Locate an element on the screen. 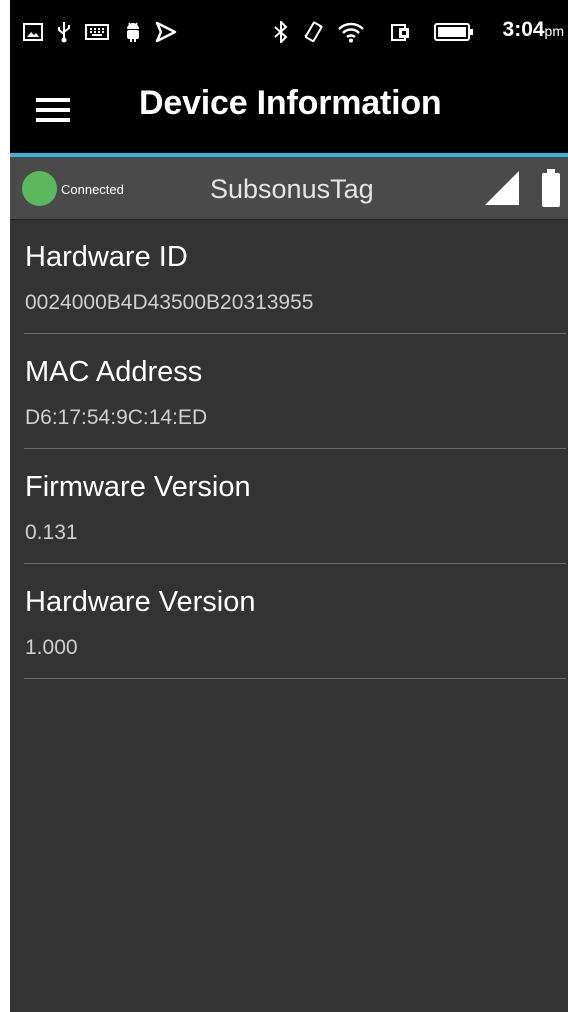 This screenshot has height=1012, width=568. hamburger-menu-icon is located at coordinates (56, 110).